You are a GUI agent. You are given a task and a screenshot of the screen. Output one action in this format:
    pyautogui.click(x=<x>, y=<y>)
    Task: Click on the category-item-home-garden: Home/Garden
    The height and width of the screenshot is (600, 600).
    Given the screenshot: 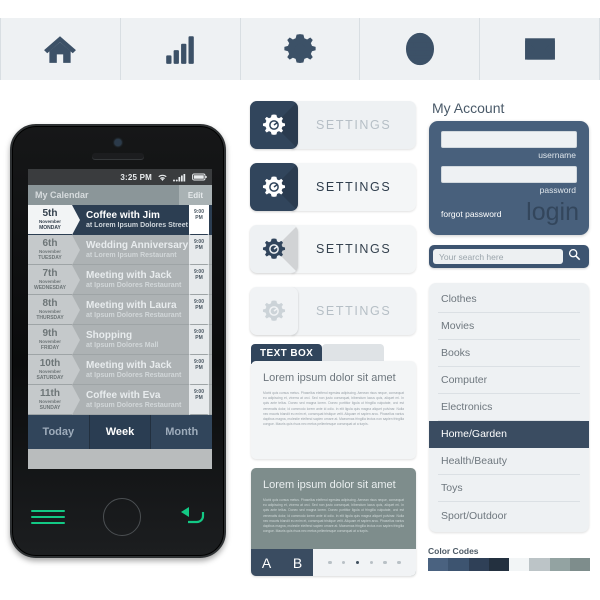 What is the action you would take?
    pyautogui.click(x=509, y=434)
    